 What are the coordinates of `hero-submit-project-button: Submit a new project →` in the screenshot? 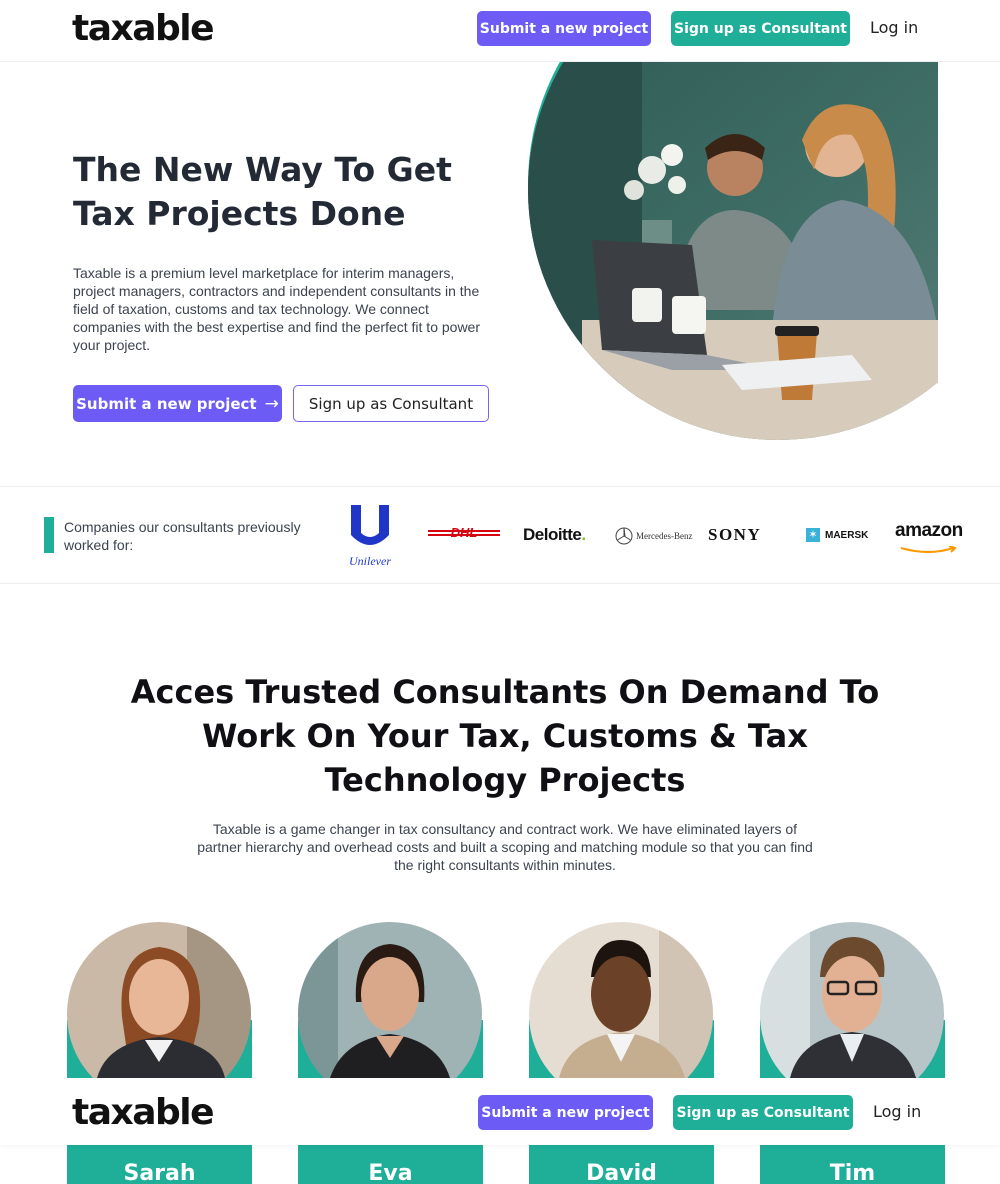 It's located at (177, 403).